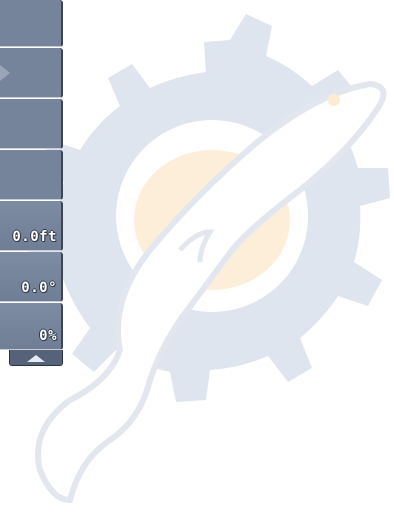 This screenshot has height=526, width=394. What do you see at coordinates (31, 326) in the screenshot?
I see `percent-readout: 0%` at bounding box center [31, 326].